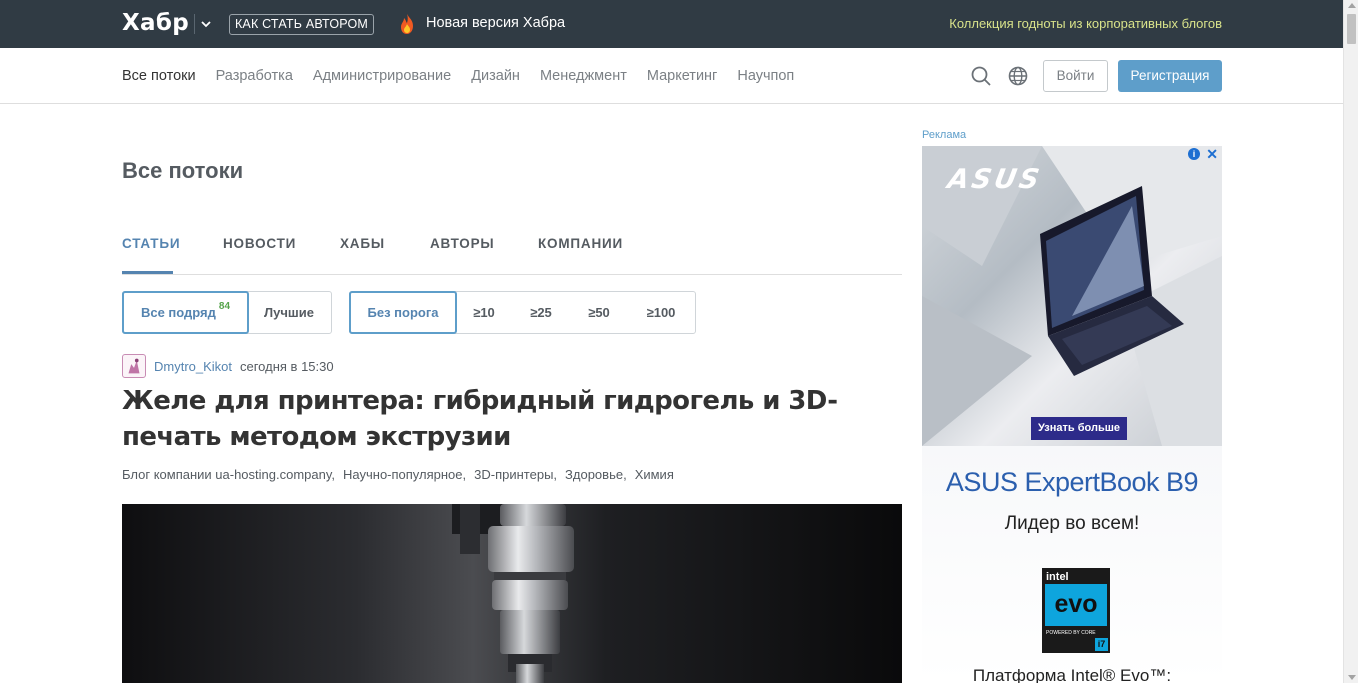 The image size is (1358, 683). Describe the element at coordinates (1018, 76) in the screenshot. I see `globe-icon` at that location.